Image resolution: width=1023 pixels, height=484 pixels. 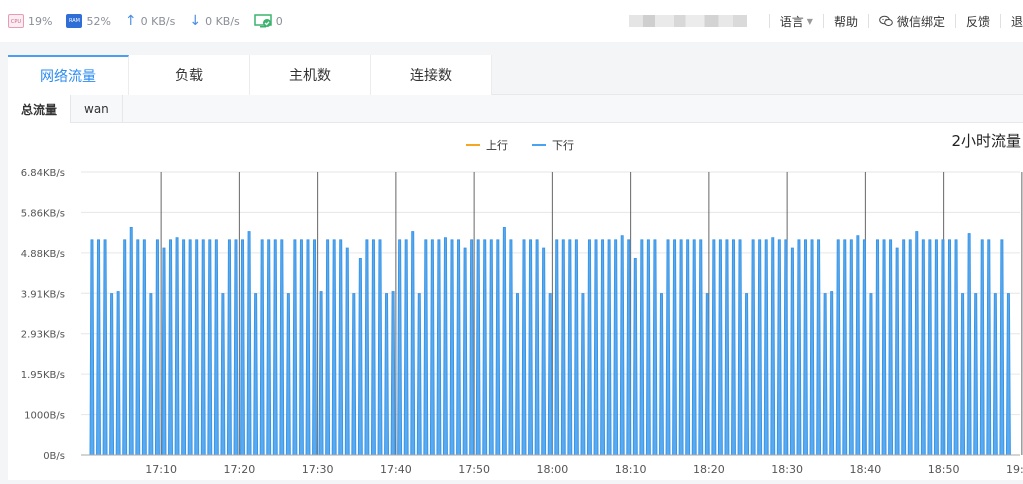 I want to click on subtab-total-traffic: 总流量, so click(x=40, y=109).